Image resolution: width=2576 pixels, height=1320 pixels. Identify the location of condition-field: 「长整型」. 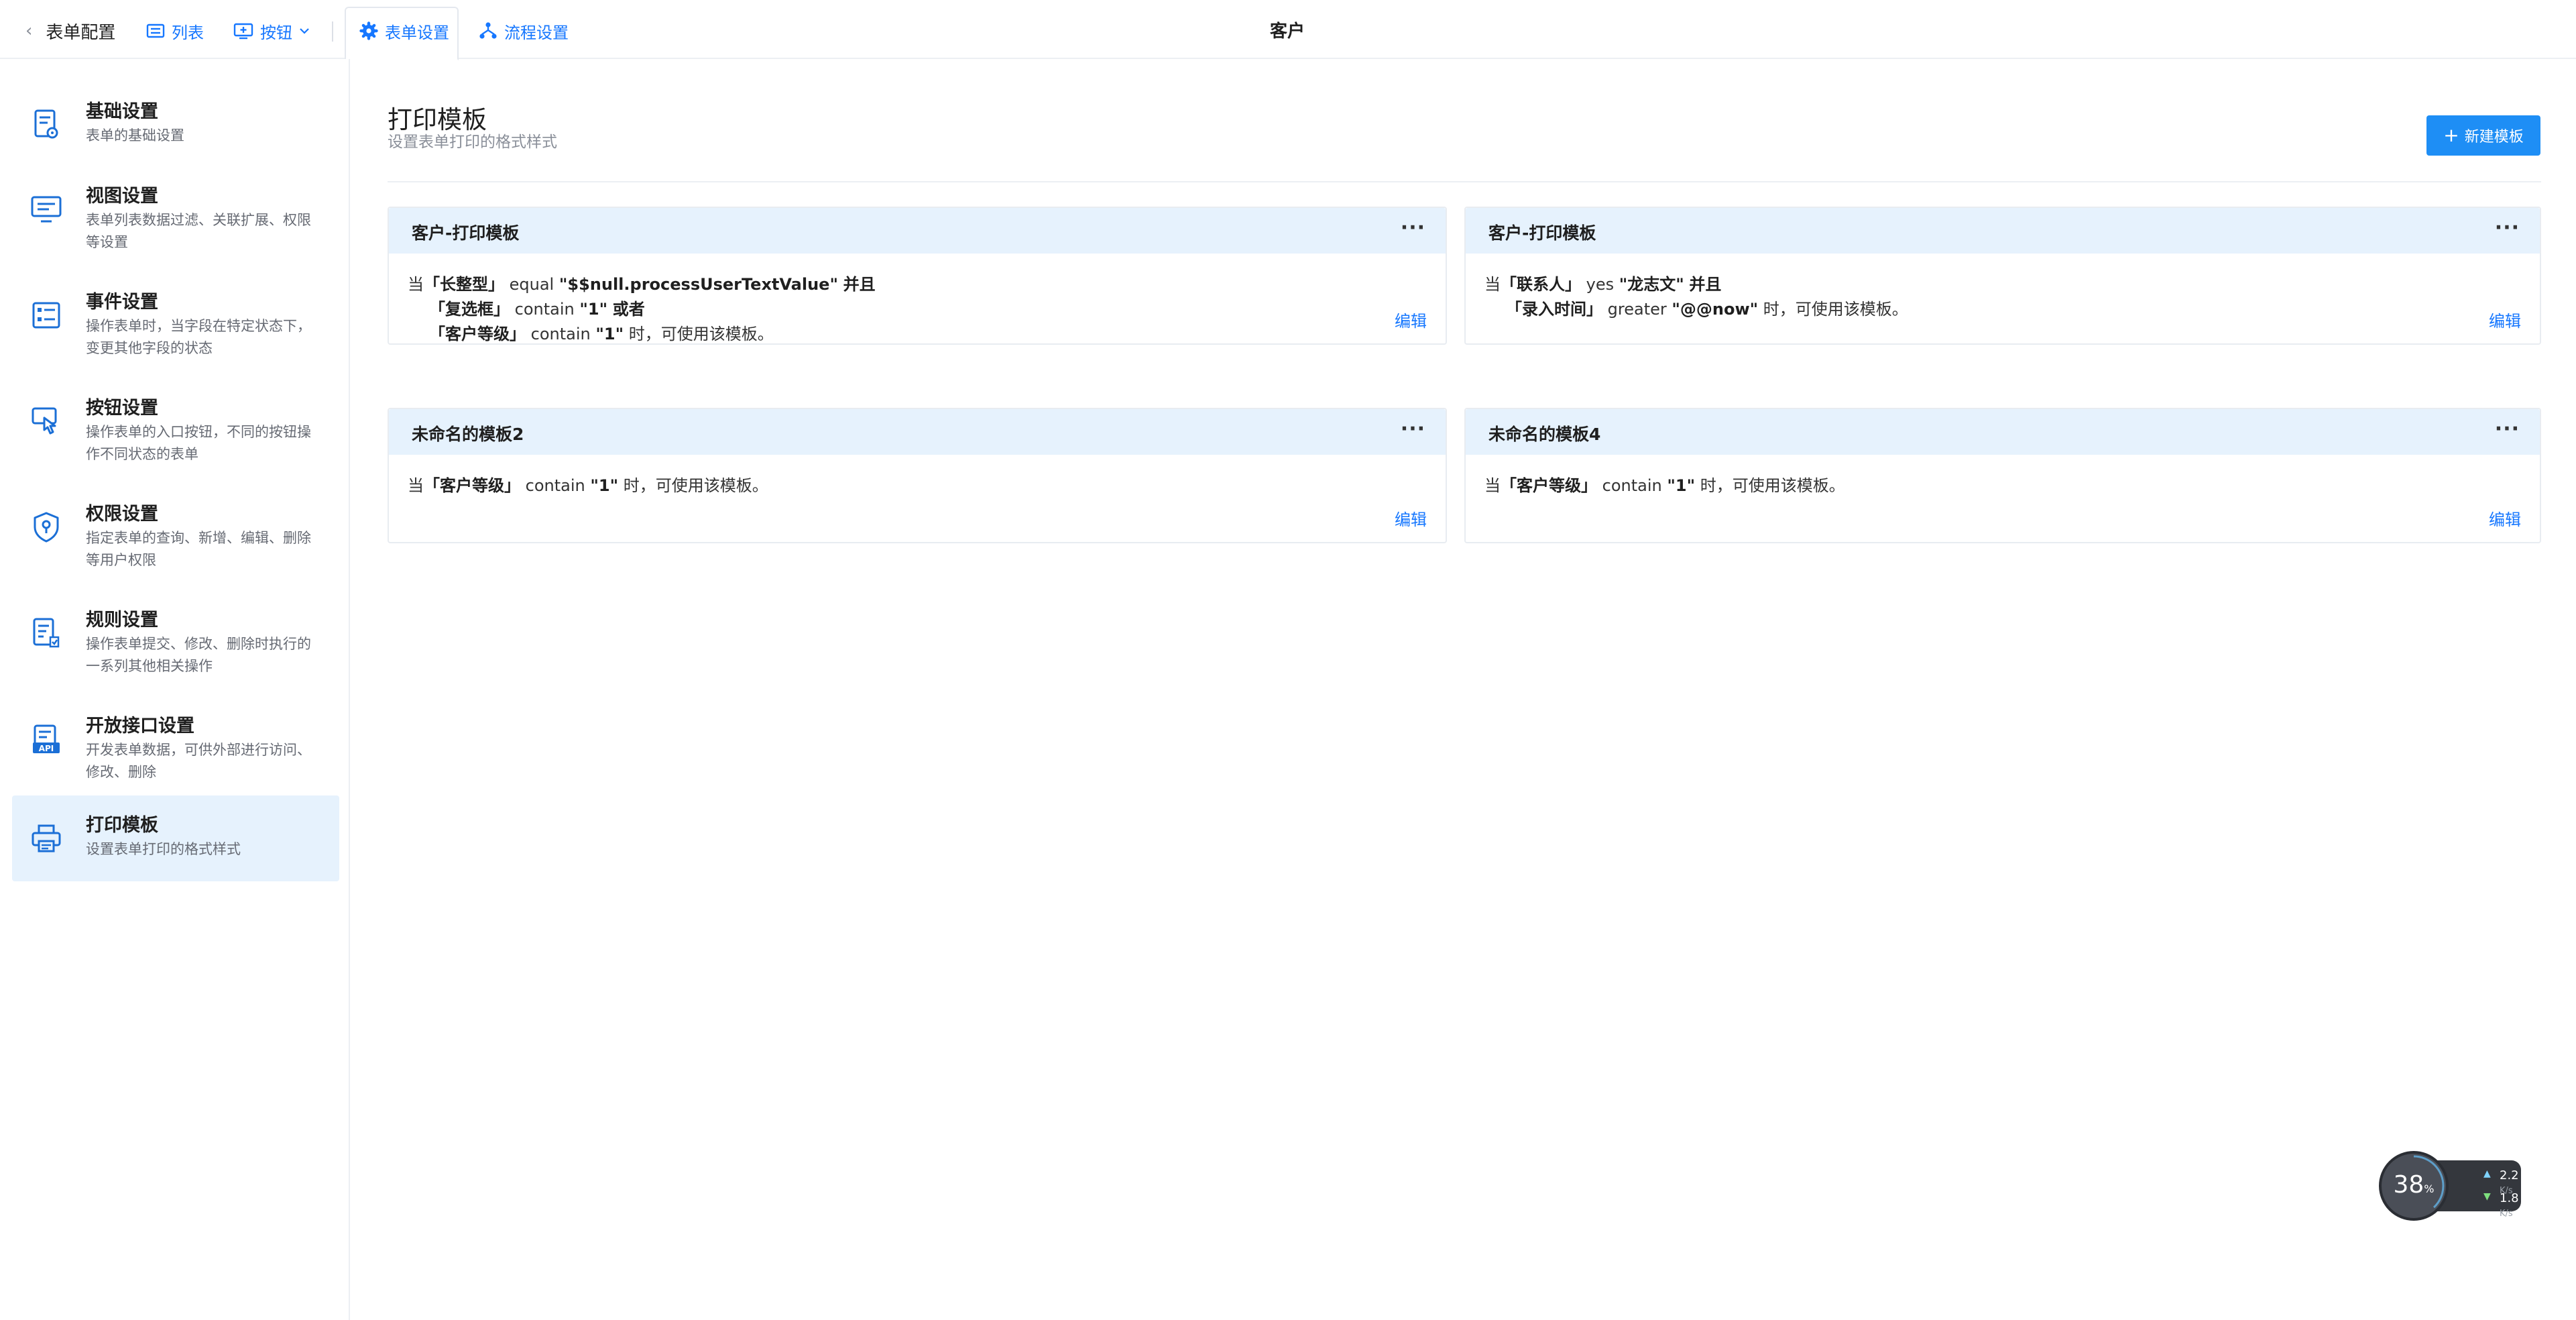
(464, 285).